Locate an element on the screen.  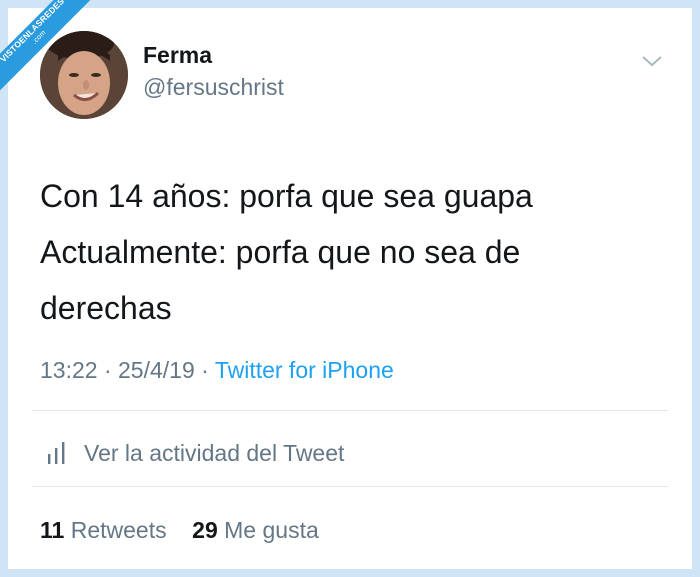
retweets-count: 11 is located at coordinates (52, 530).